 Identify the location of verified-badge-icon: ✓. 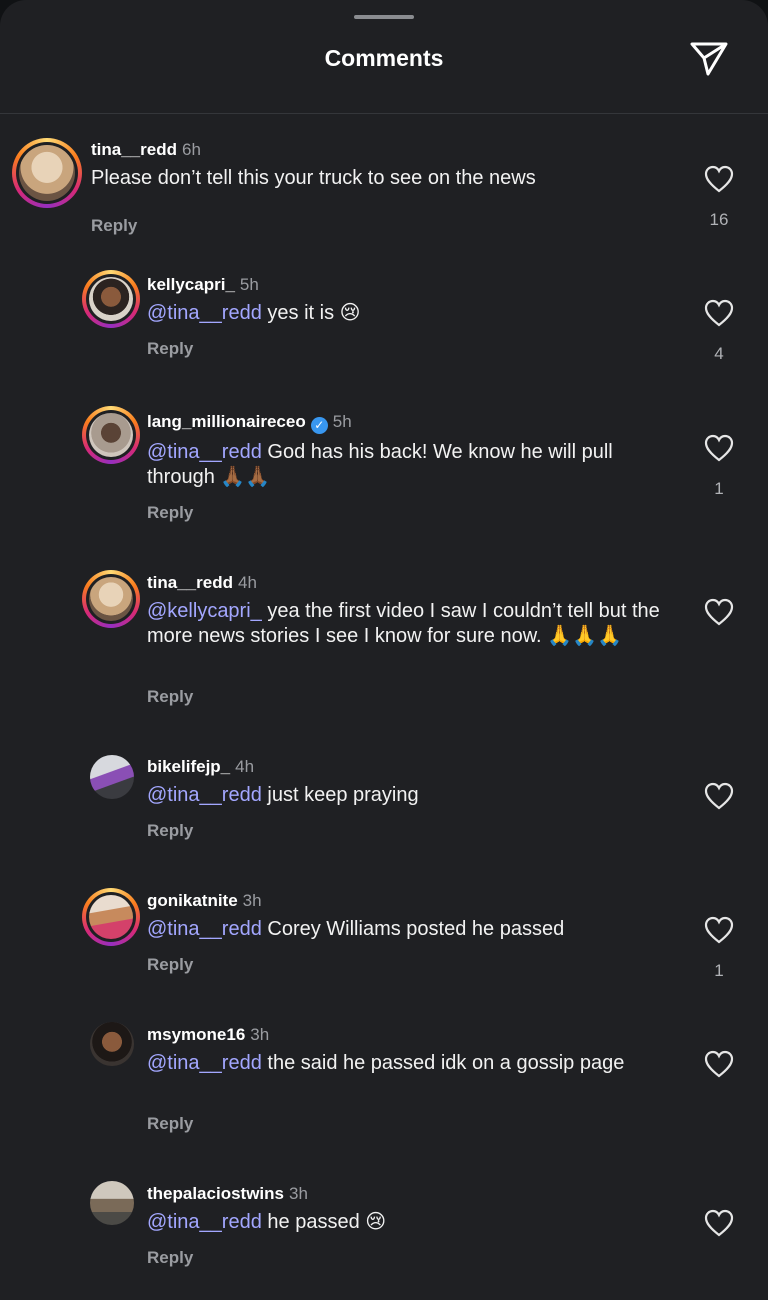
(319, 425).